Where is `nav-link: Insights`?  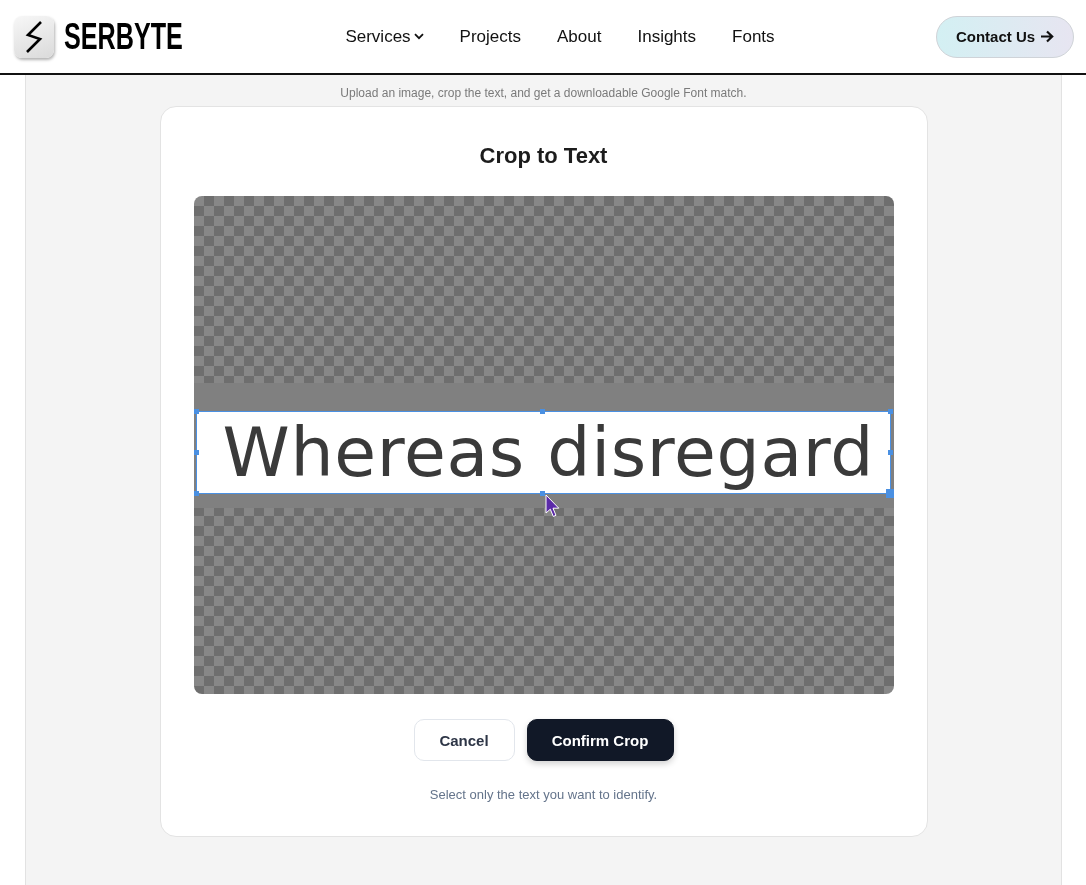
nav-link: Insights is located at coordinates (667, 36).